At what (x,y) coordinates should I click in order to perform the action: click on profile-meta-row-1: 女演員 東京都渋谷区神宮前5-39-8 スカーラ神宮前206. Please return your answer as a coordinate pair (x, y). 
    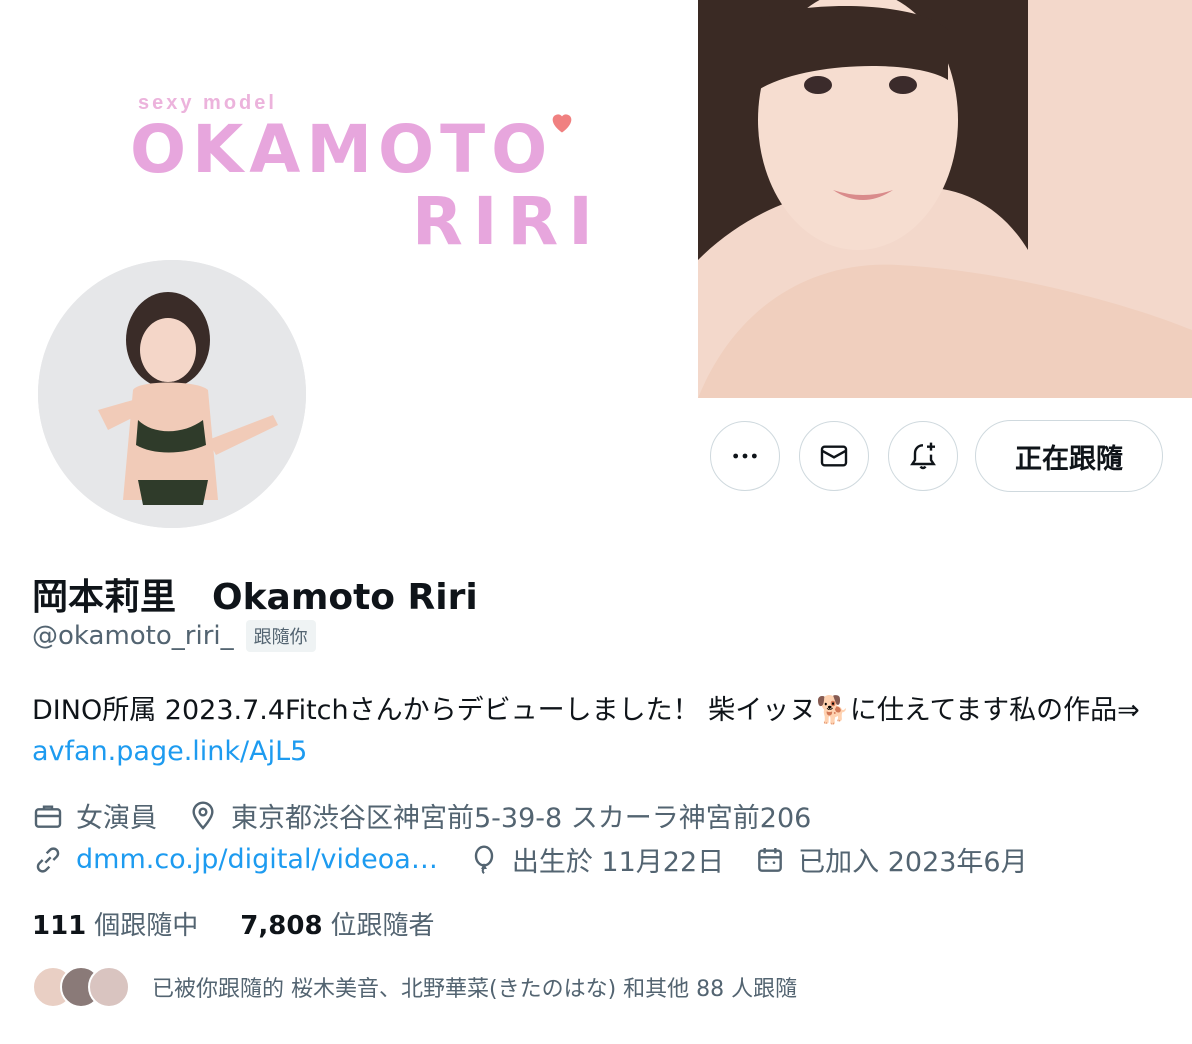
    Looking at the image, I should click on (436, 815).